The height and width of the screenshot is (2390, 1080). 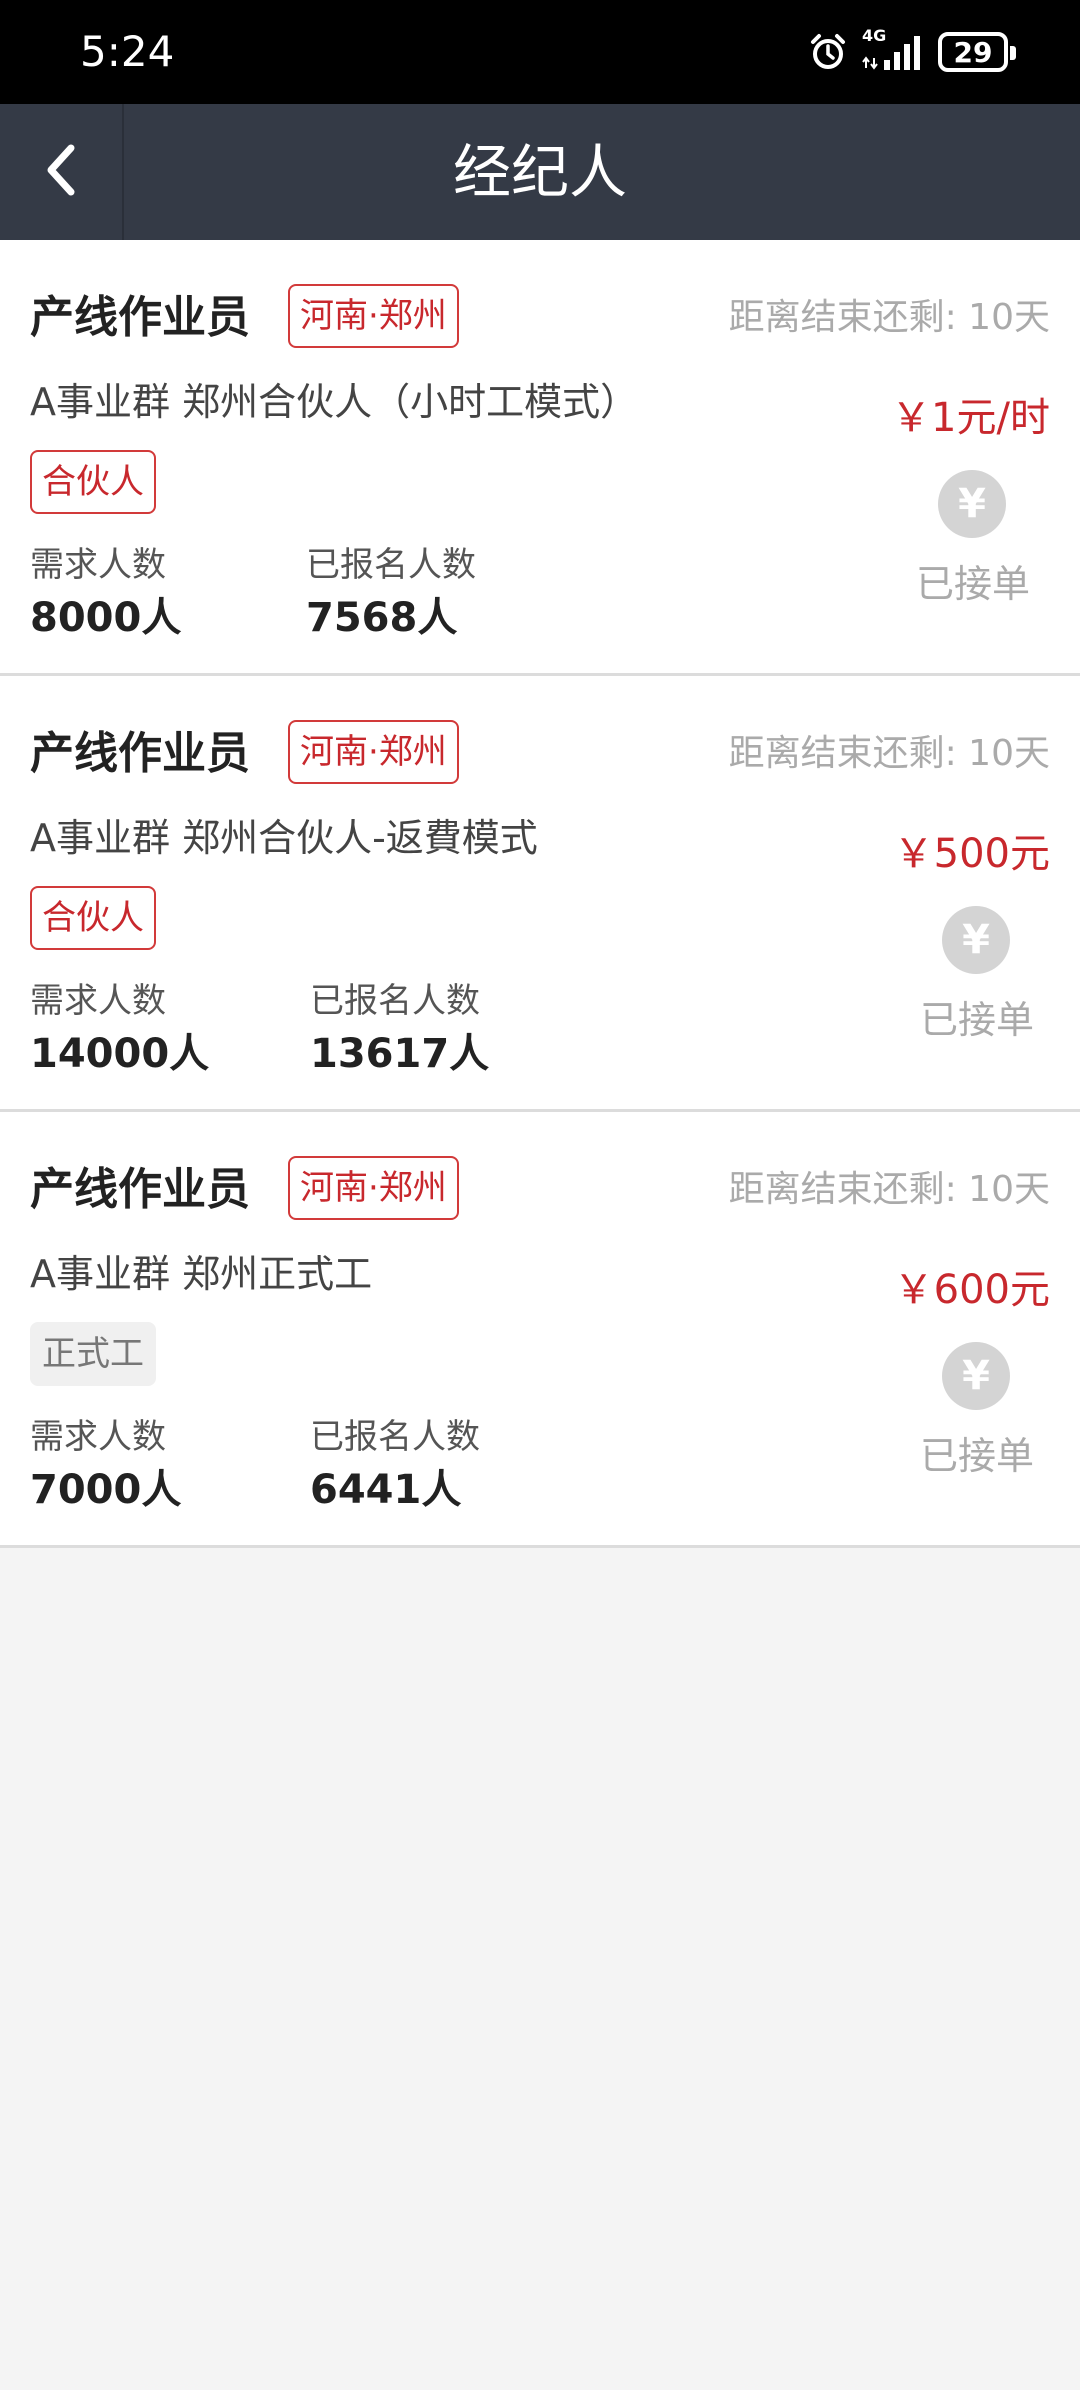 What do you see at coordinates (93, 1354) in the screenshot?
I see `job-type-tag: 正式工` at bounding box center [93, 1354].